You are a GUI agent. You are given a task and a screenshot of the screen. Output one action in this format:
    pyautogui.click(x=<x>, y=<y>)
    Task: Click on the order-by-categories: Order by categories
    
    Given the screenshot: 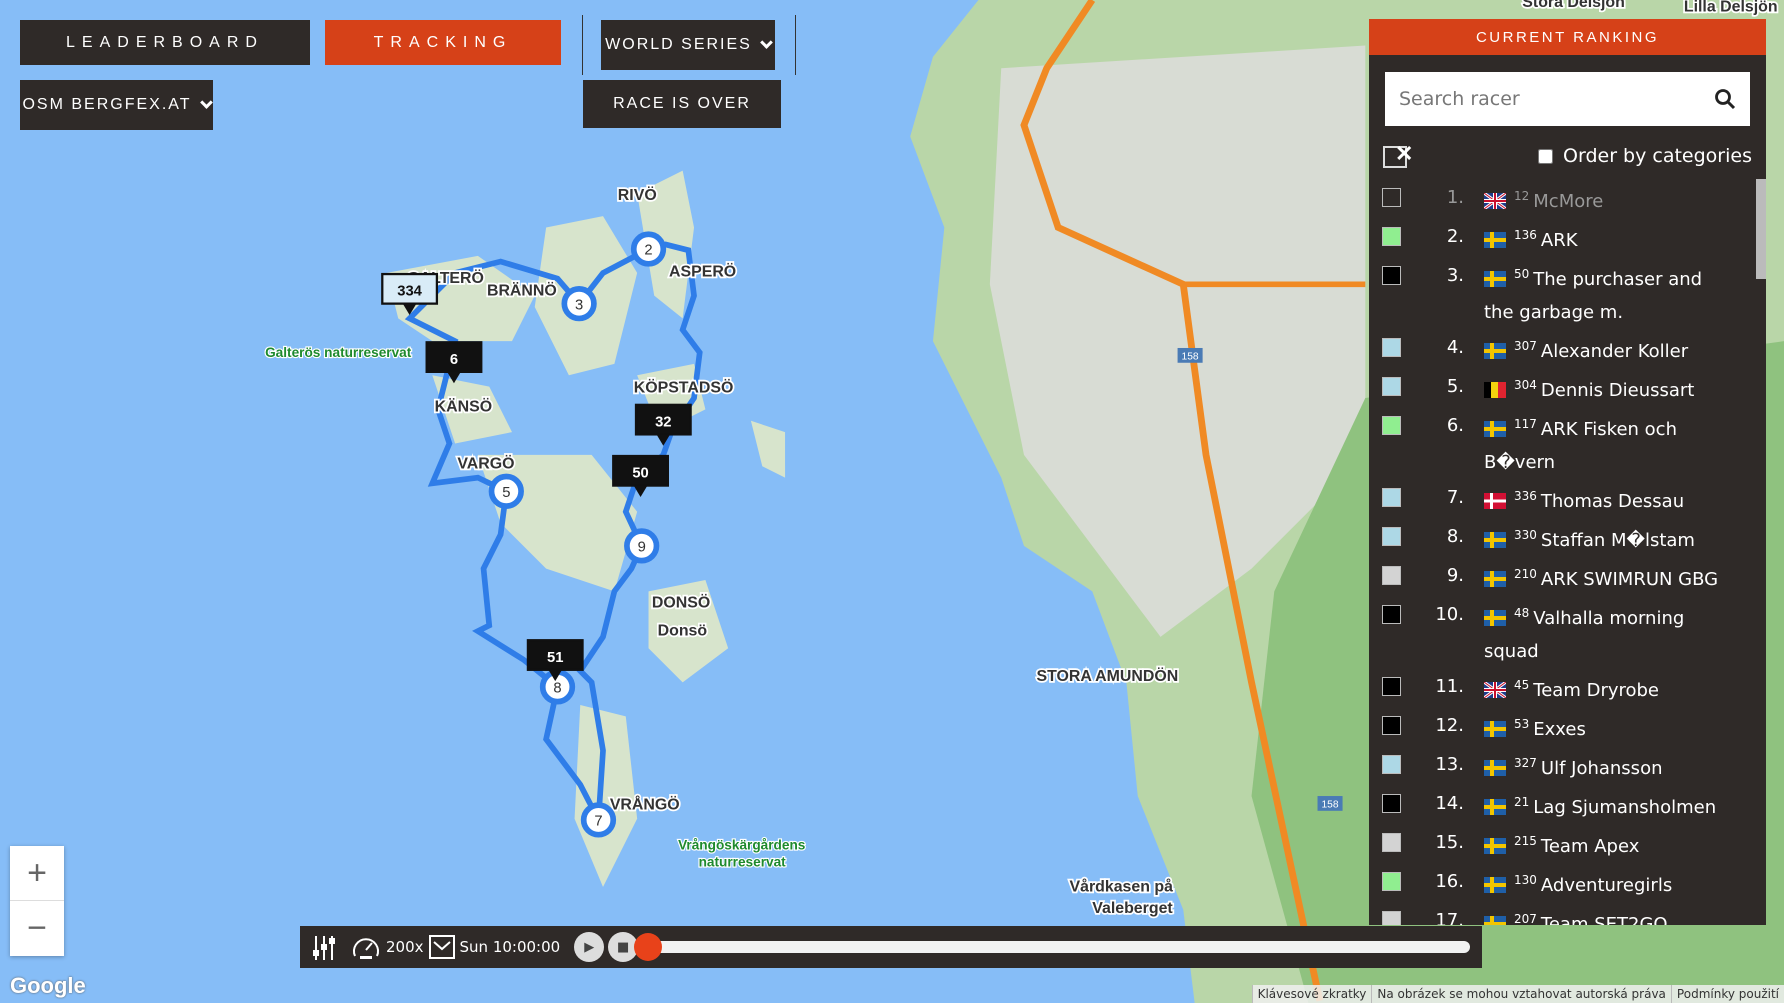 What is the action you would take?
    pyautogui.click(x=1645, y=156)
    